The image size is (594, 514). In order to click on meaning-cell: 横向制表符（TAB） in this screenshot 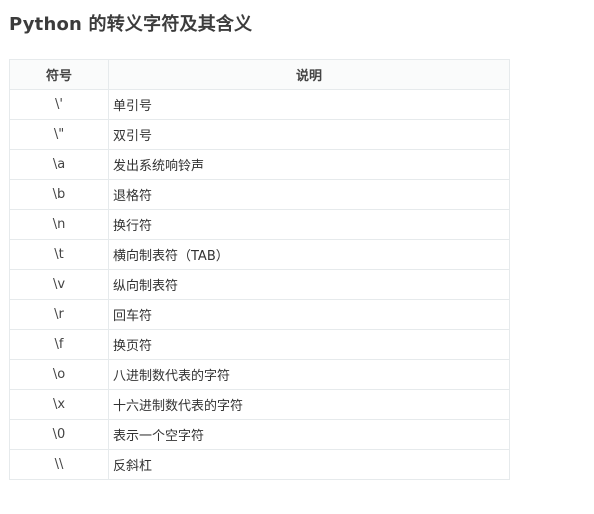, I will do `click(309, 254)`.